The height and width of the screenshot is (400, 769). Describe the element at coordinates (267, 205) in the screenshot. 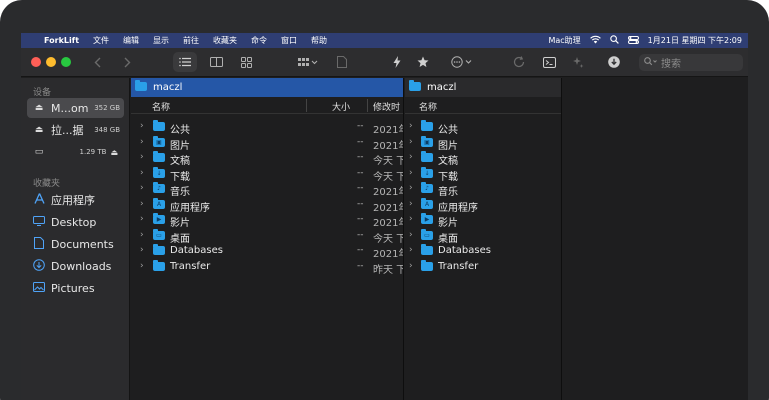

I see `table-row: › A 应用程序 -- 2021年` at that location.